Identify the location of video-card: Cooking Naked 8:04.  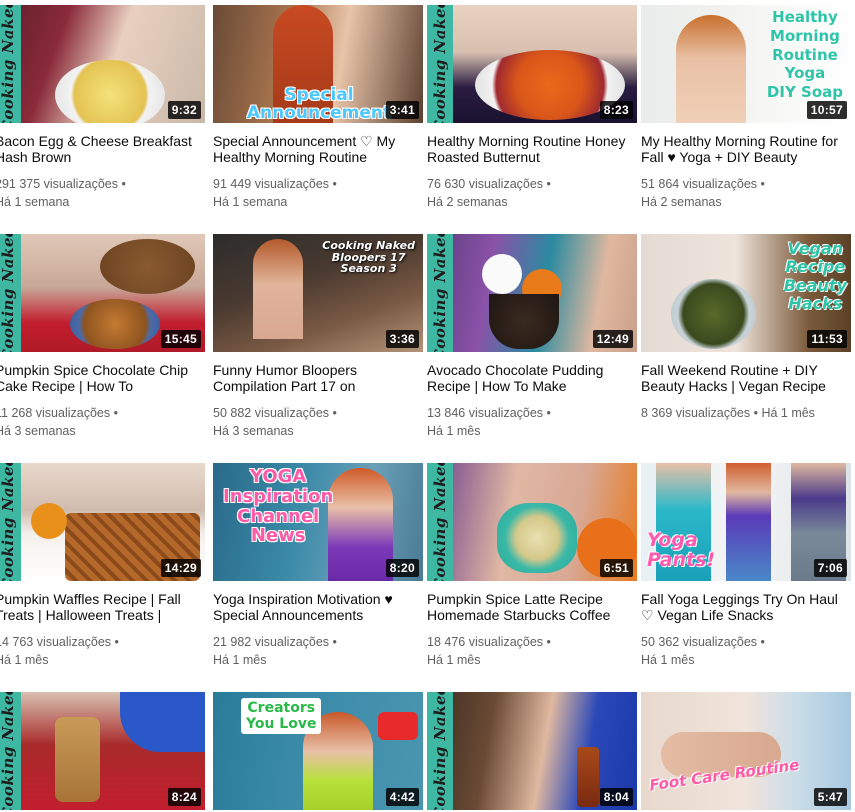
(532, 751).